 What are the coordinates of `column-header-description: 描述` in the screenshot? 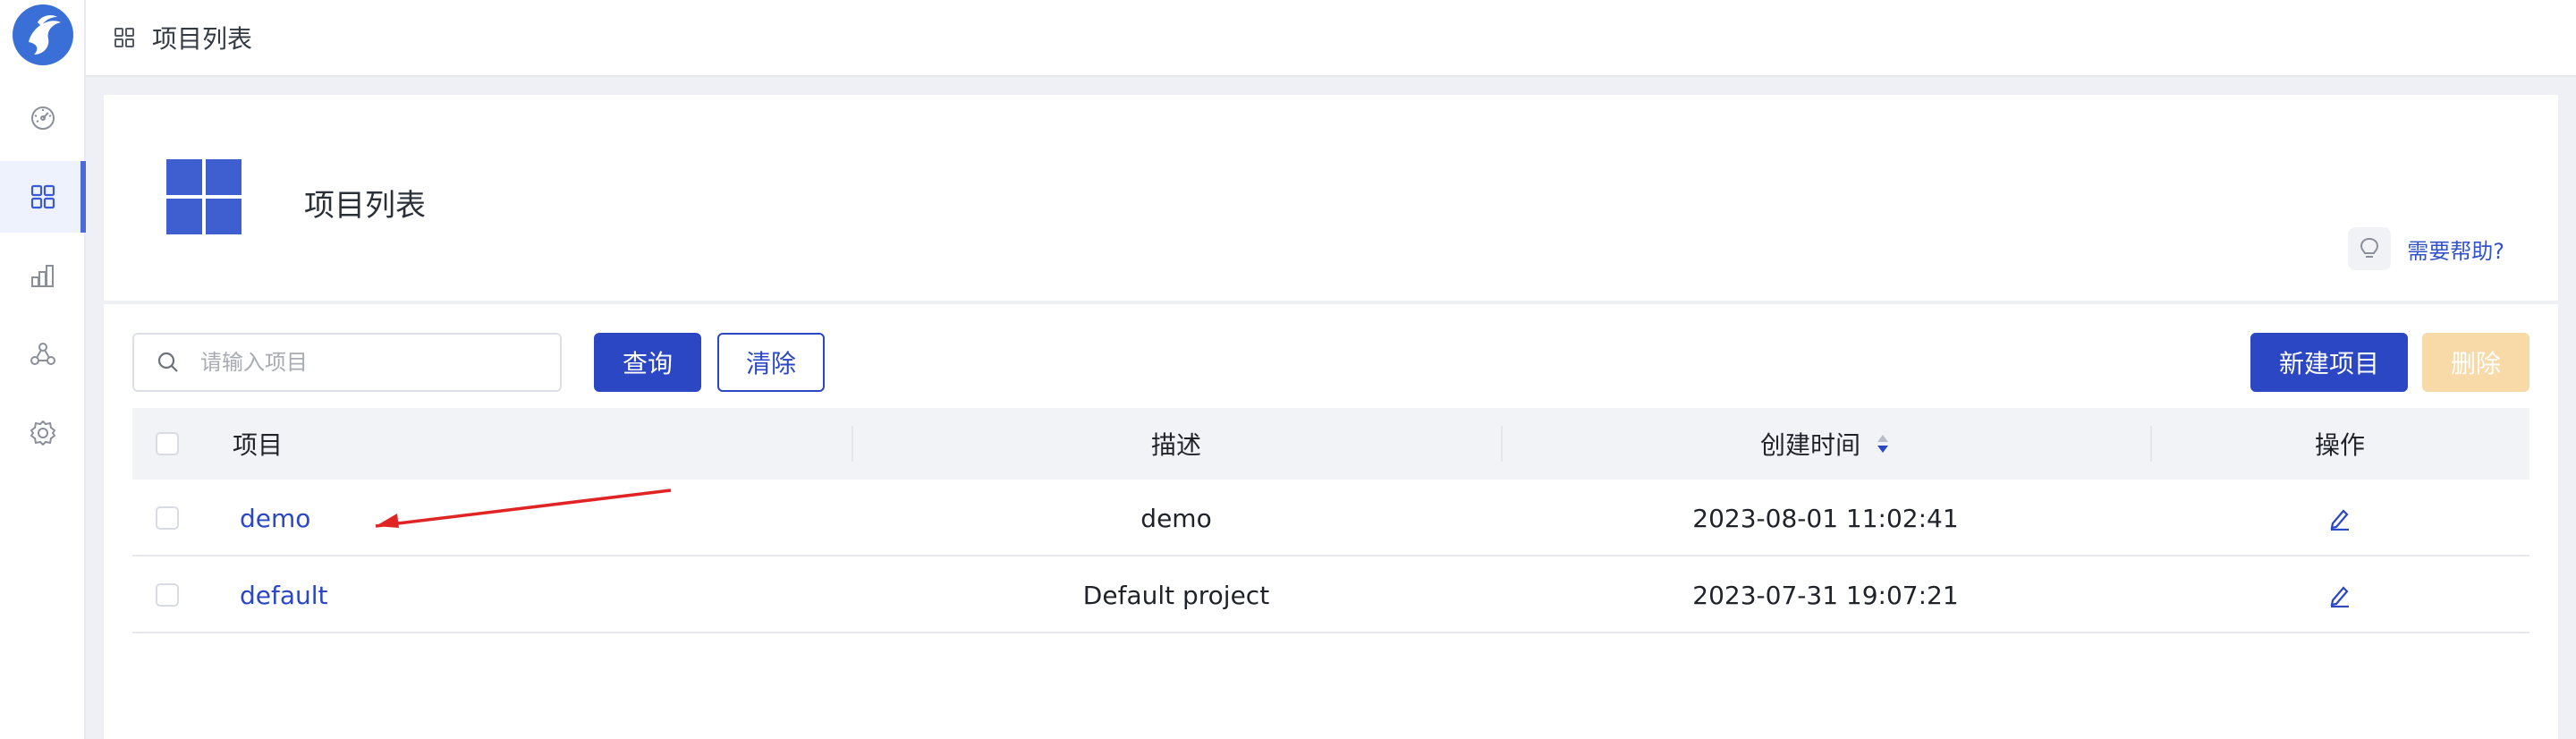 It's located at (1176, 444).